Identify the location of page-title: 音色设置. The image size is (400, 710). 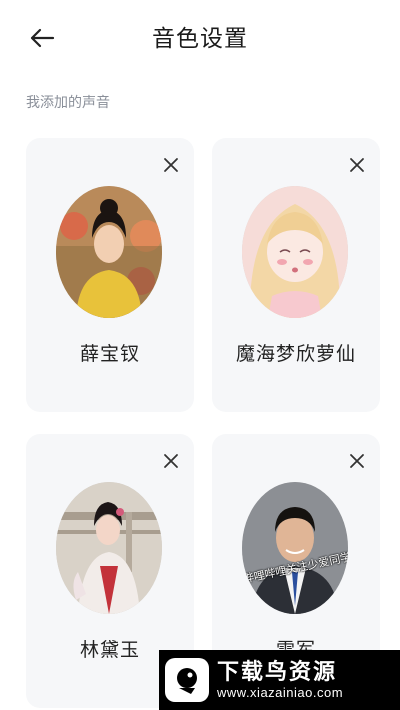
(200, 38).